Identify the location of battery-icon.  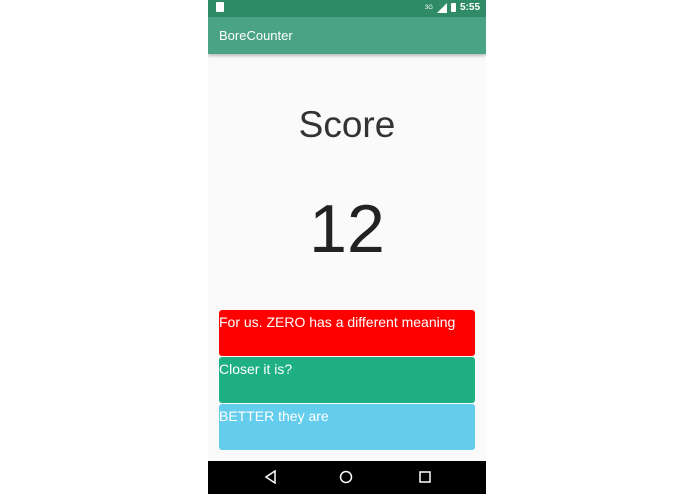
(453, 7).